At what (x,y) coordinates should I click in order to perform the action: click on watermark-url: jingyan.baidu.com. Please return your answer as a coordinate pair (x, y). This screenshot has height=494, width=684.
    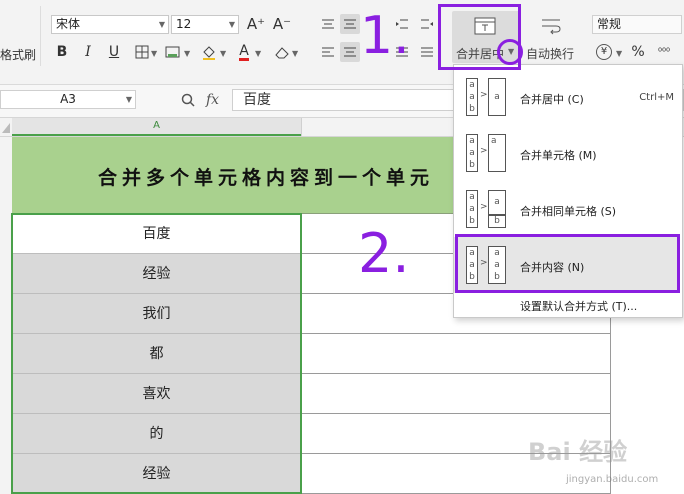
    Looking at the image, I should click on (612, 479).